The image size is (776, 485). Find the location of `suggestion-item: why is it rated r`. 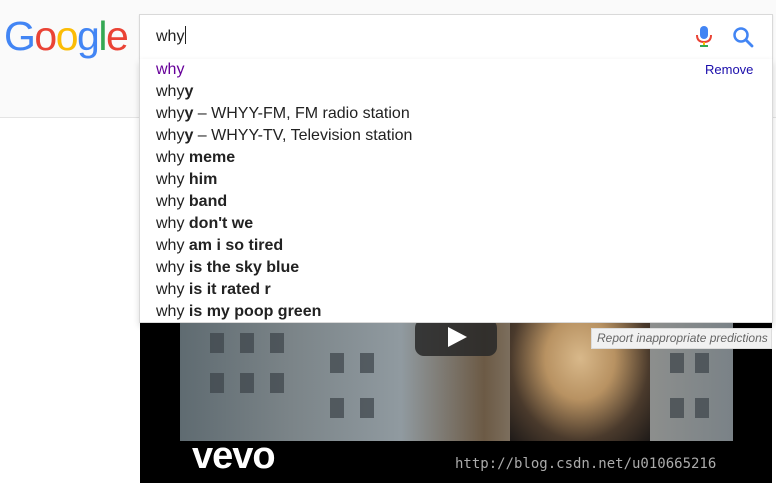

suggestion-item: why is it rated r is located at coordinates (213, 290).